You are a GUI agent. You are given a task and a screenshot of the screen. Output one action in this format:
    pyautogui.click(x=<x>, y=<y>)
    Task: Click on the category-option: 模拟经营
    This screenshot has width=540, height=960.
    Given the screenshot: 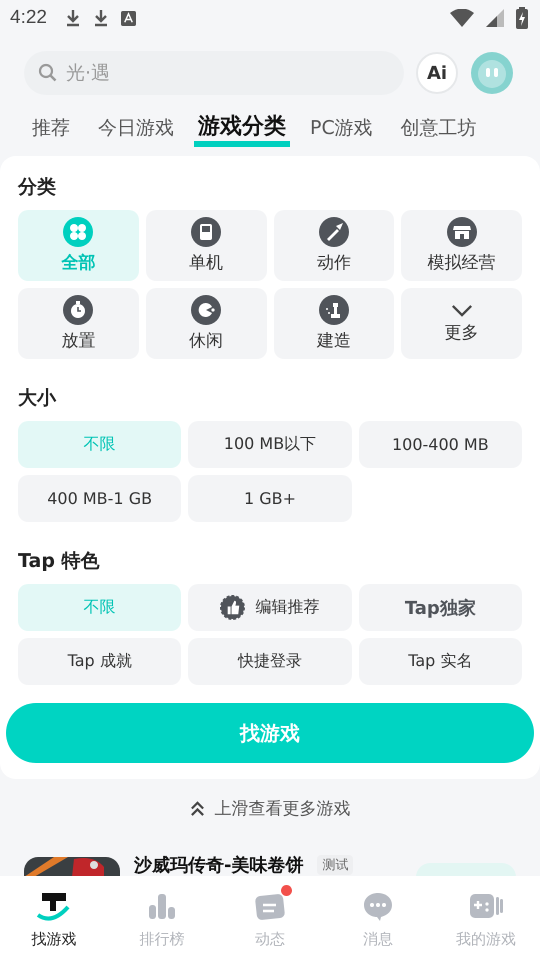 What is the action you would take?
    pyautogui.click(x=461, y=245)
    